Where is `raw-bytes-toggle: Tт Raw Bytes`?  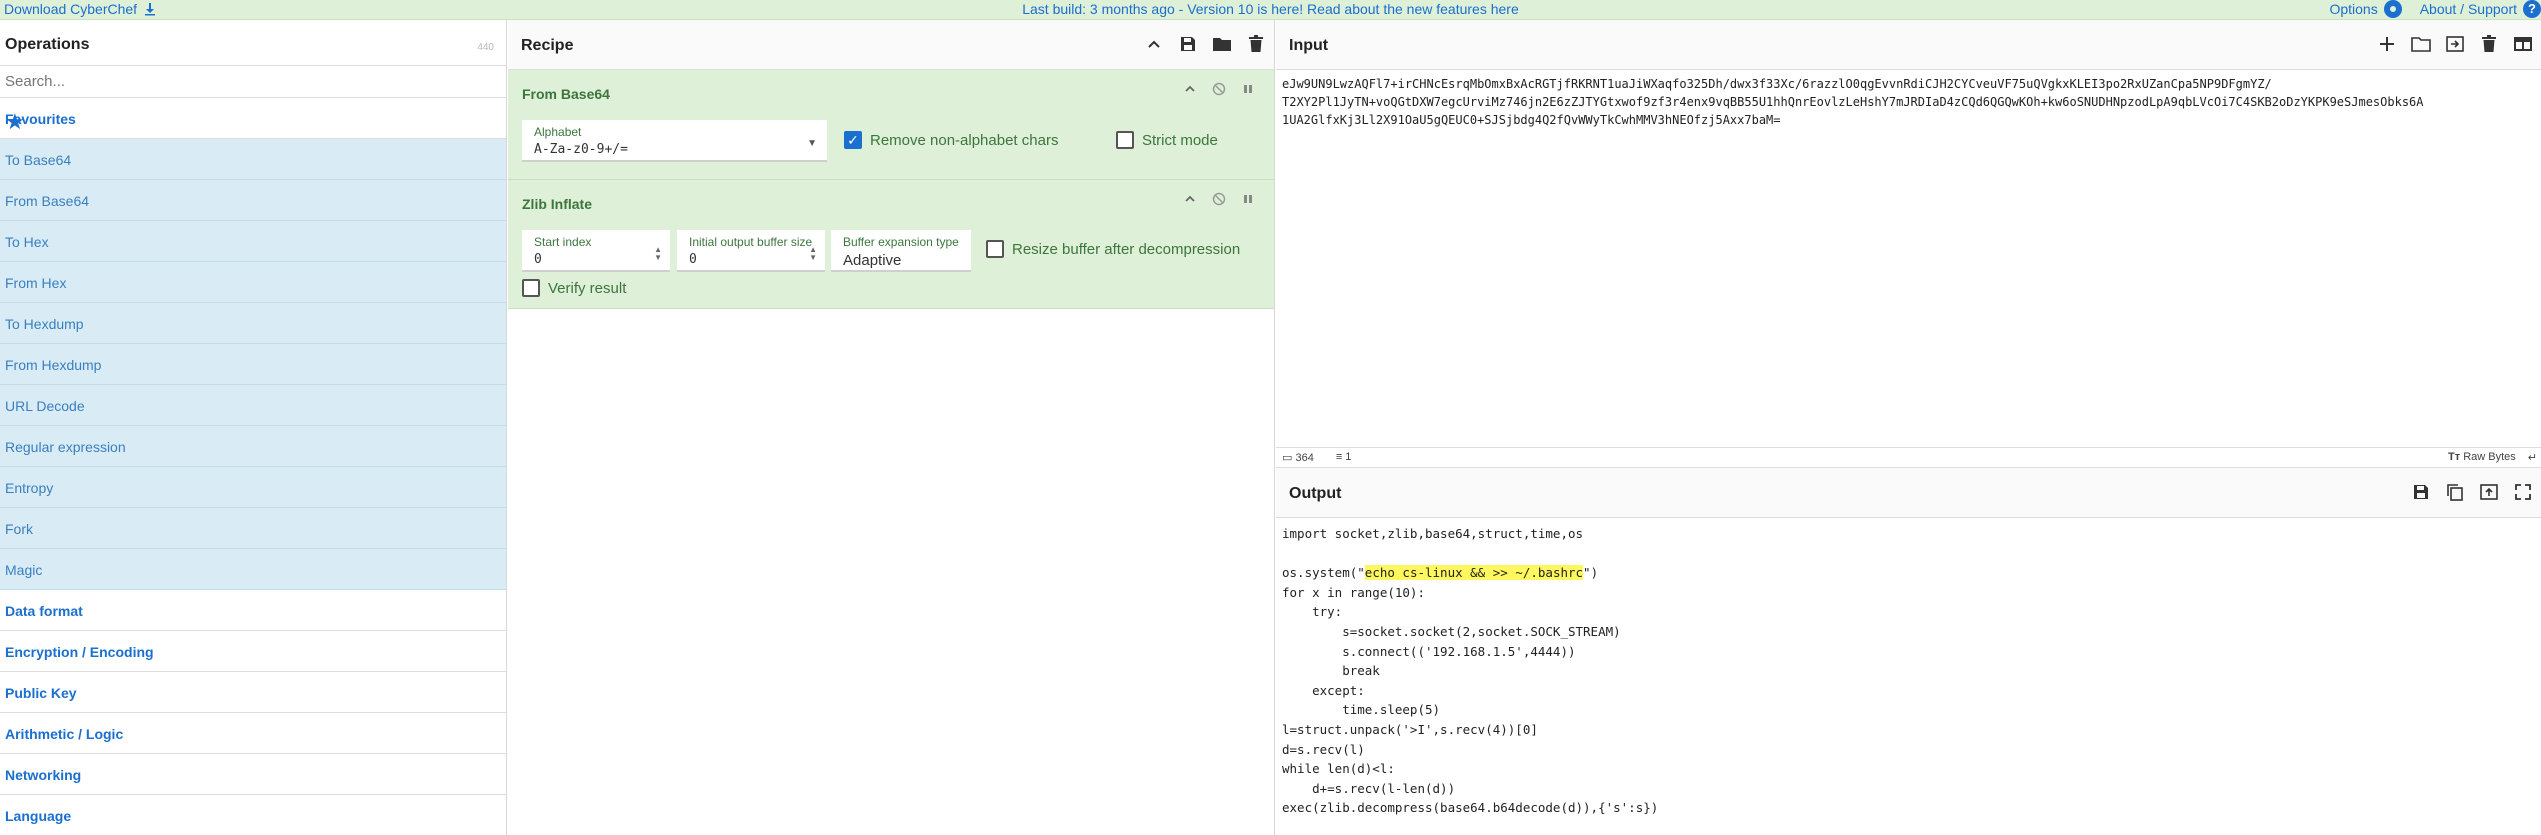
raw-bytes-toggle: Tт Raw Bytes is located at coordinates (2482, 457).